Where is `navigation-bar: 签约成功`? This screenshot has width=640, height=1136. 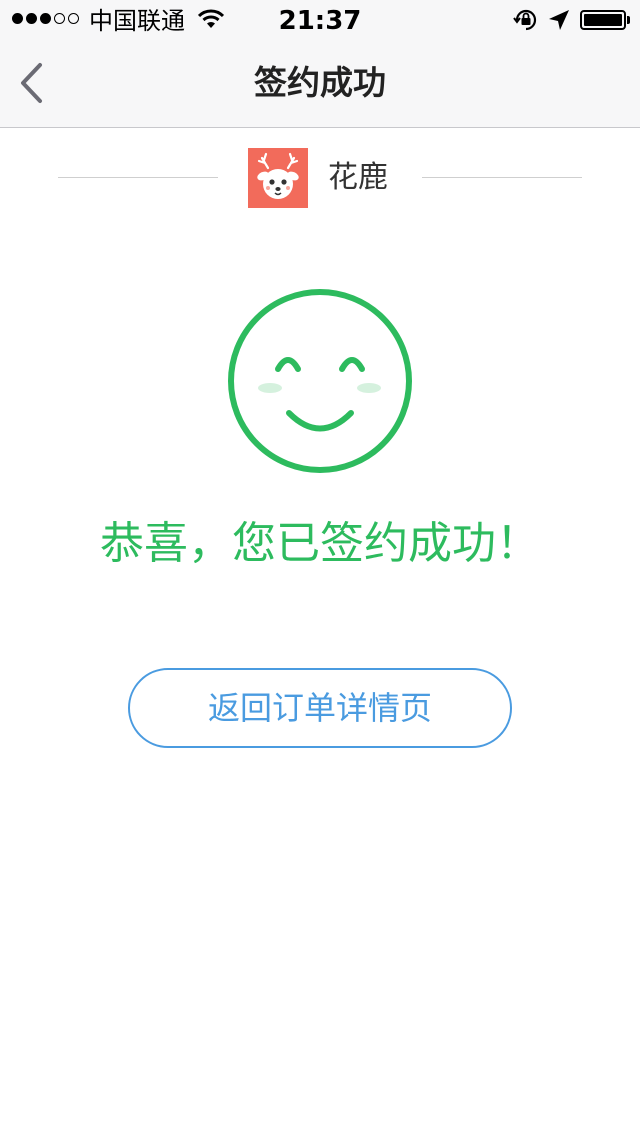 navigation-bar: 签约成功 is located at coordinates (320, 84).